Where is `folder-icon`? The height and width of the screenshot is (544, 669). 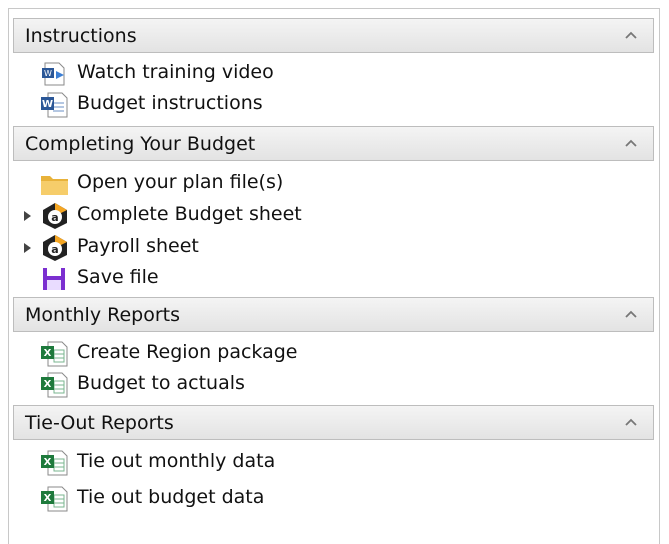
folder-icon is located at coordinates (54, 185).